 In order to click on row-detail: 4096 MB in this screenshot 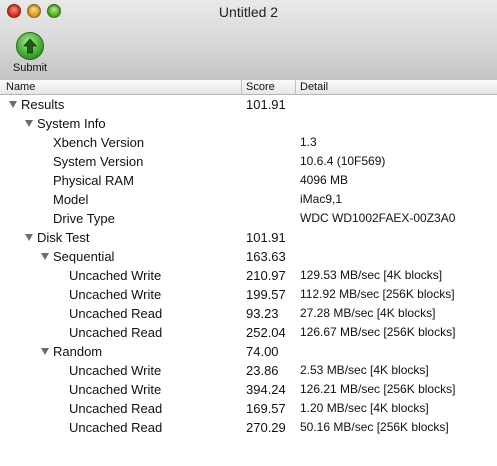, I will do `click(324, 180)`.